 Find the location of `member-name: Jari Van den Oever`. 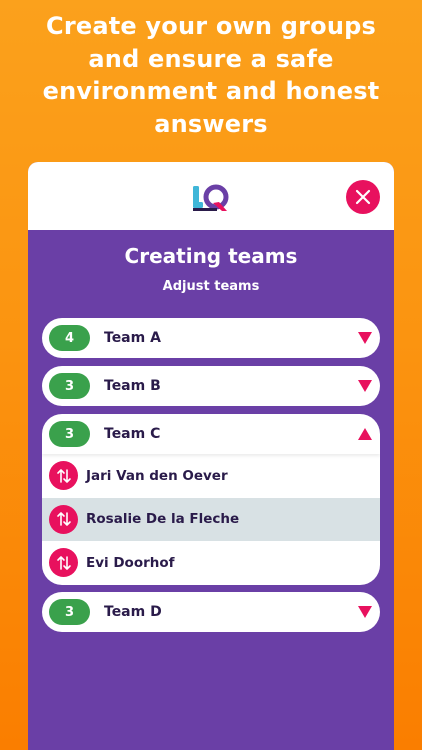

member-name: Jari Van den Oever is located at coordinates (157, 475).